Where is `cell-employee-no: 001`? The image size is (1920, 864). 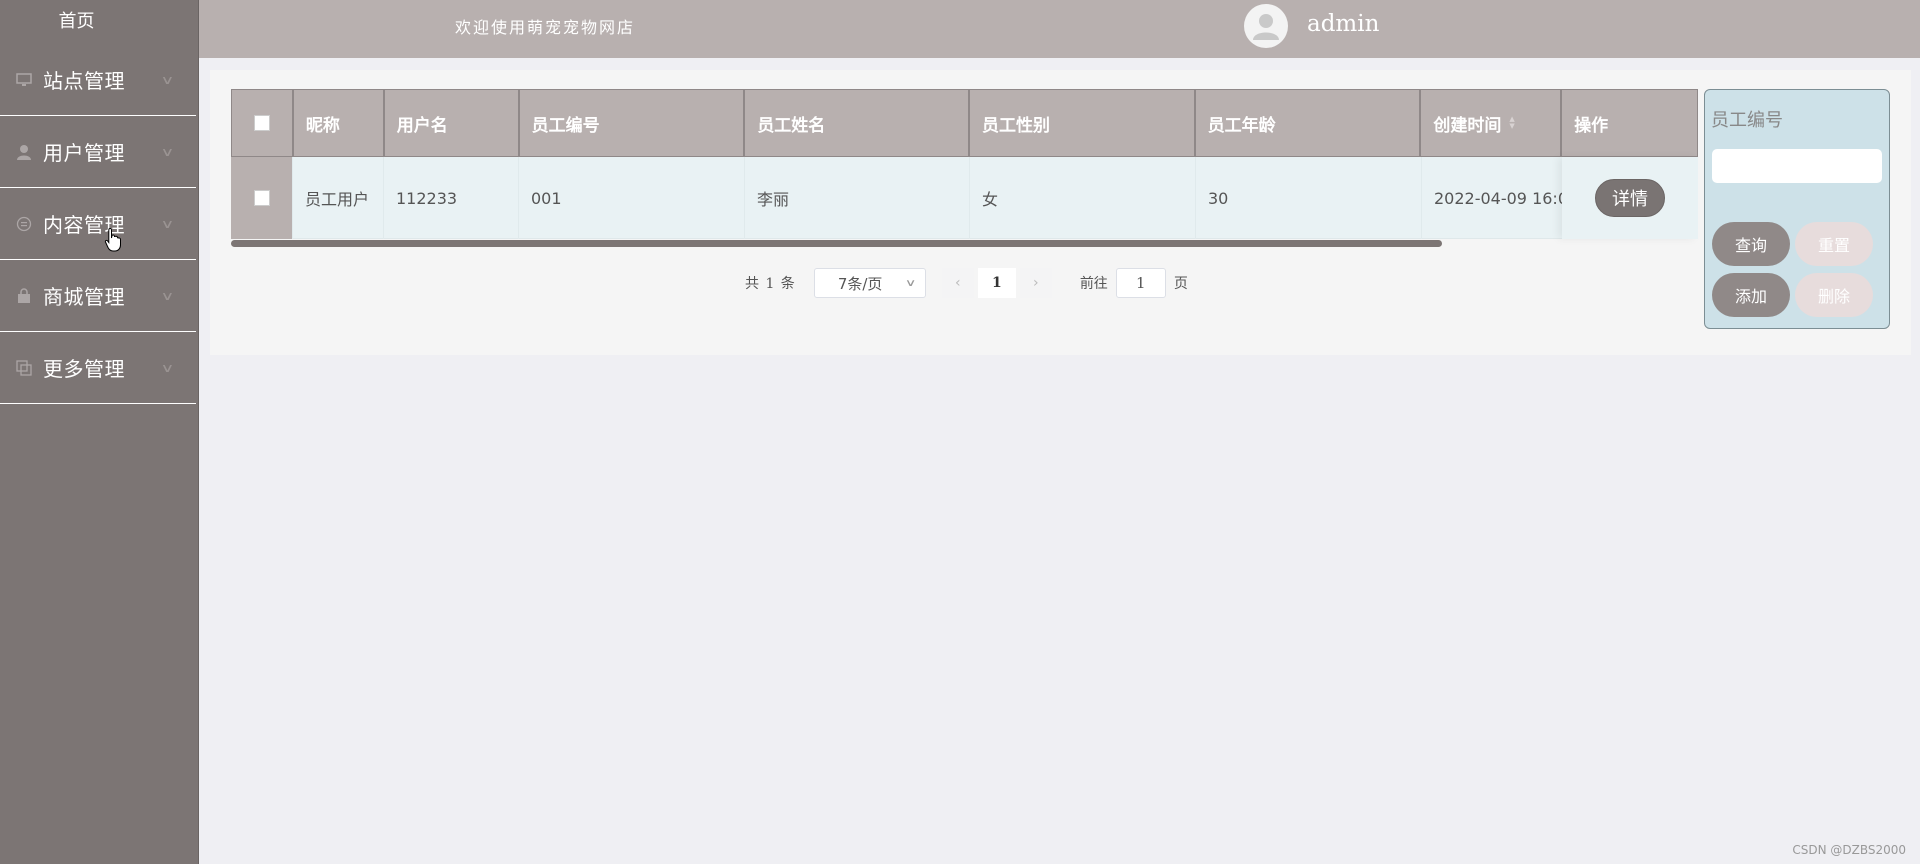
cell-employee-no: 001 is located at coordinates (632, 198).